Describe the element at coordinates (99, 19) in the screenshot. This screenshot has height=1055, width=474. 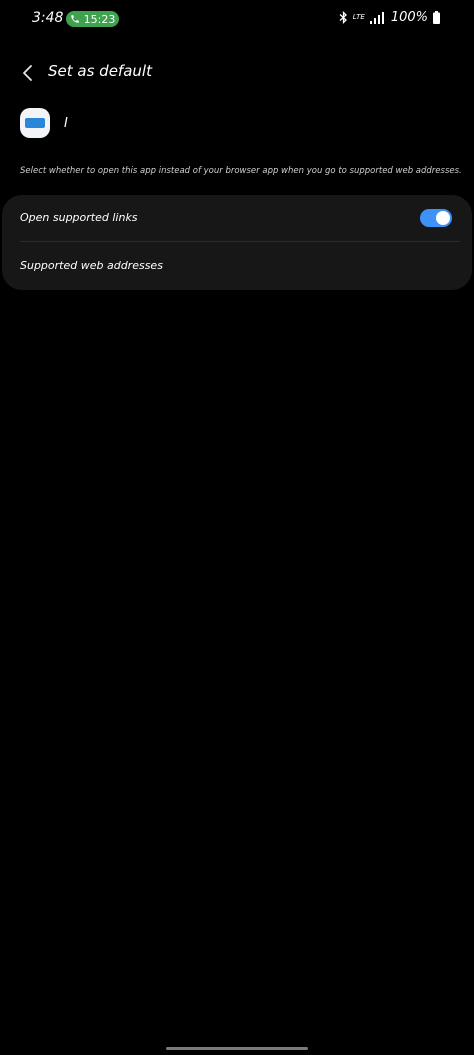
I see `call-timer: 15:23` at that location.